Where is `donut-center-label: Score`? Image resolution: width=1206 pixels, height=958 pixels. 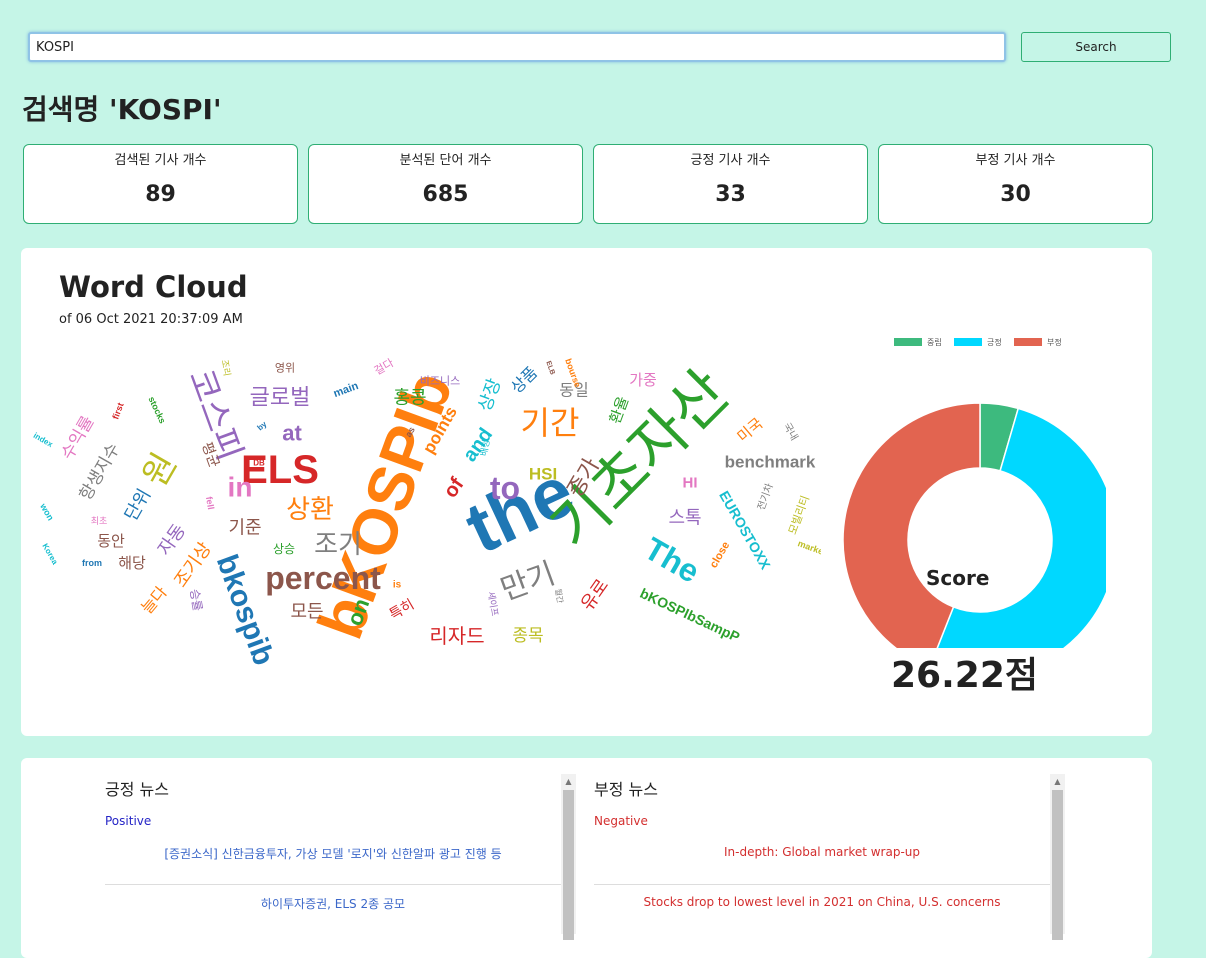 donut-center-label: Score is located at coordinates (958, 578).